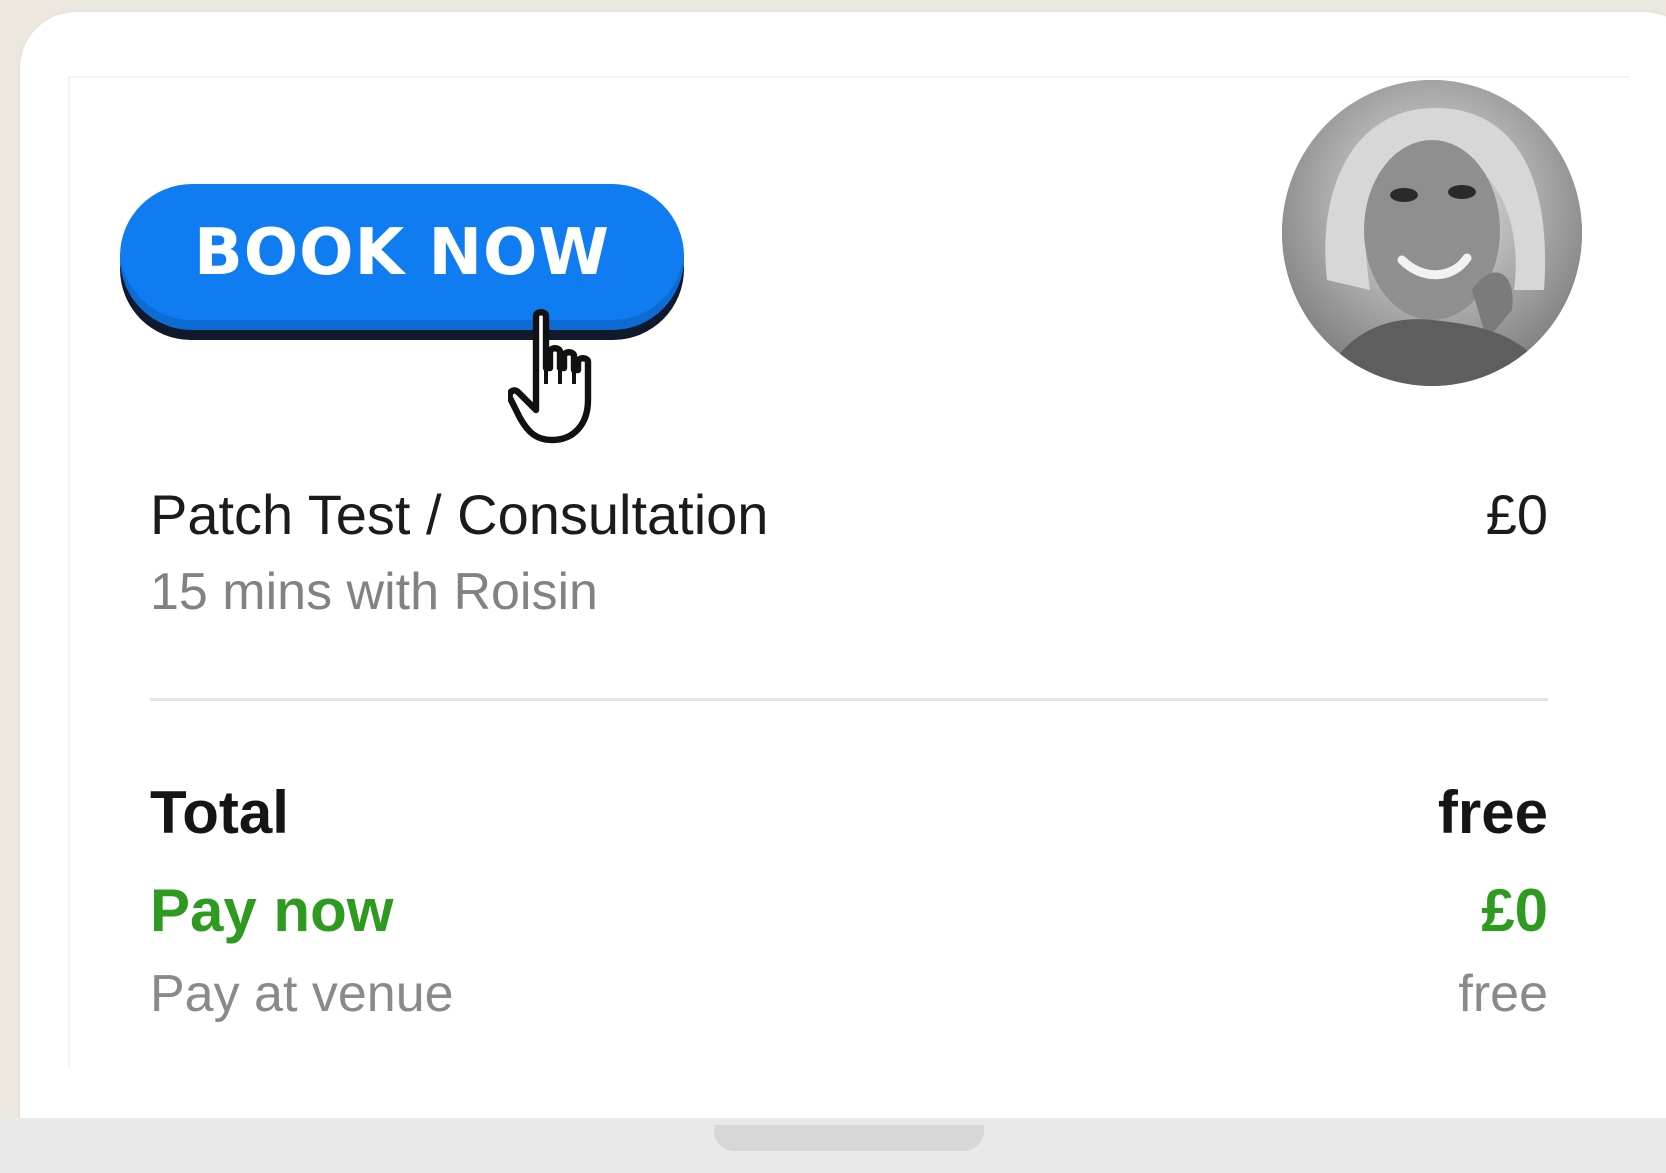 This screenshot has width=1666, height=1173. What do you see at coordinates (219, 812) in the screenshot?
I see `total-label: Total` at bounding box center [219, 812].